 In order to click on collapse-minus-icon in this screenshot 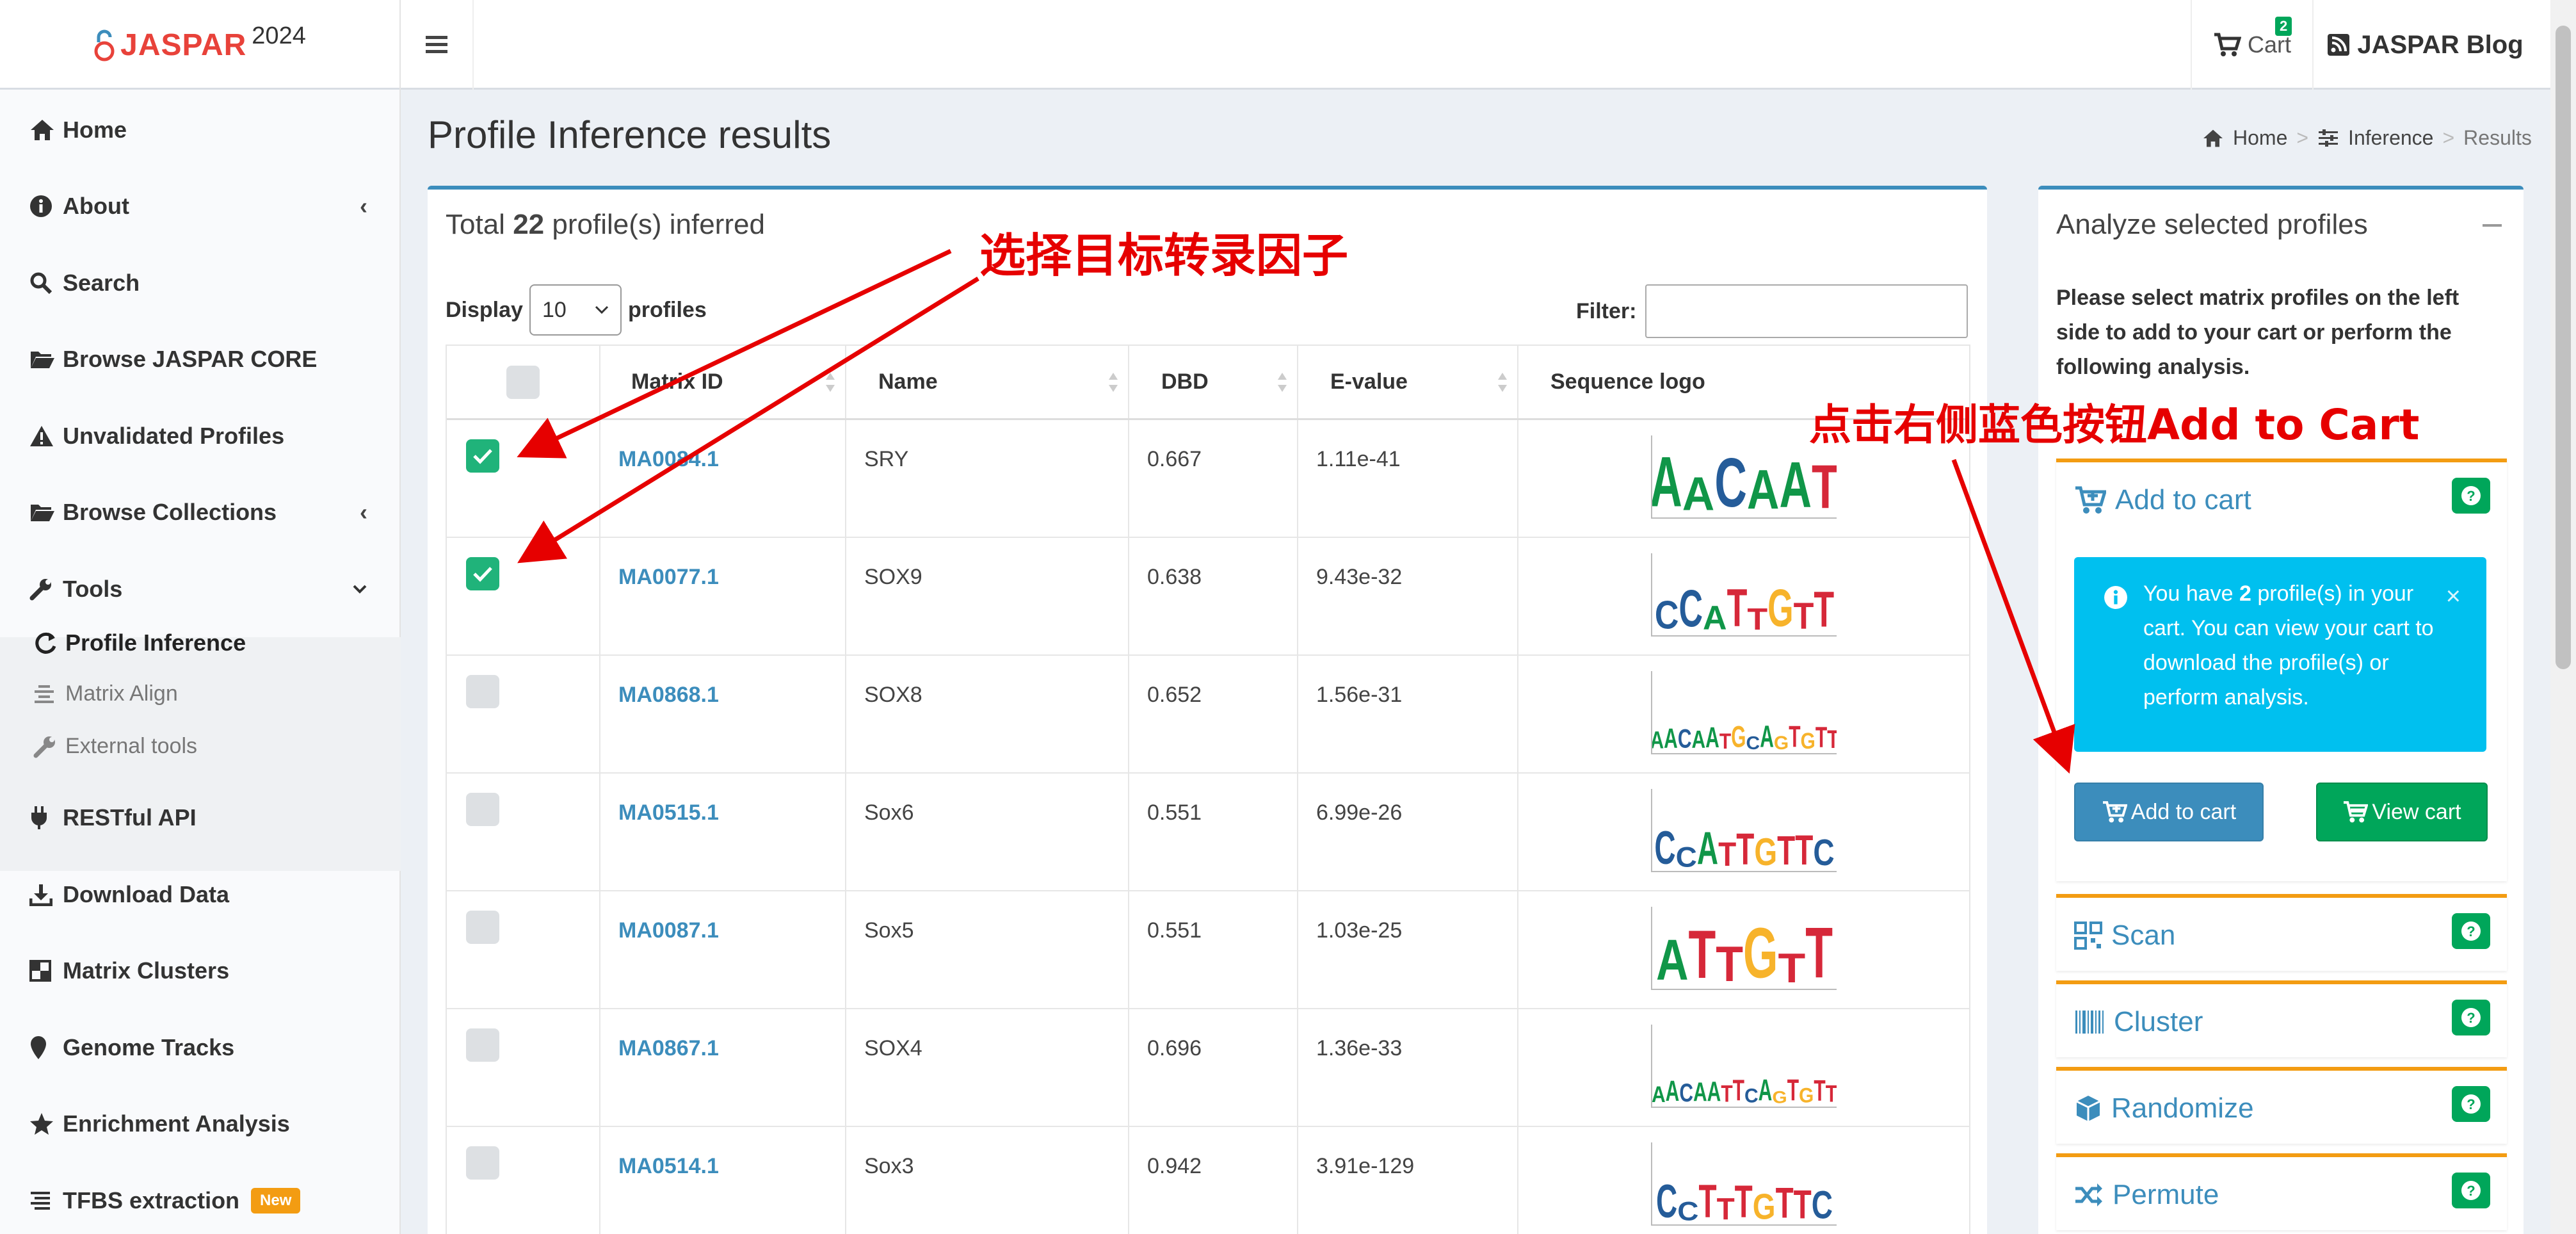, I will do `click(2492, 225)`.